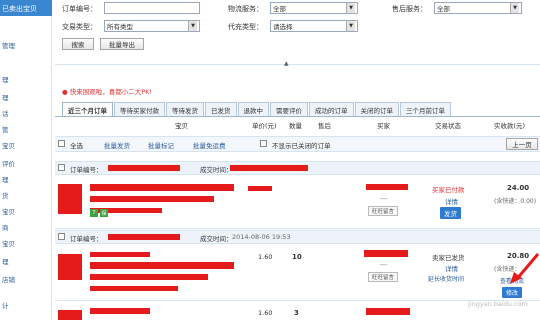  Describe the element at coordinates (117, 145) in the screenshot. I see `batch-ship-link: 批量发货` at that location.